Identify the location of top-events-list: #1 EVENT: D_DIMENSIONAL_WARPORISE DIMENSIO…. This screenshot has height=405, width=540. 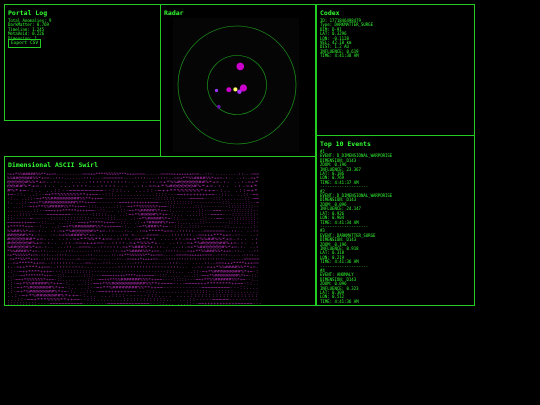
(397, 227).